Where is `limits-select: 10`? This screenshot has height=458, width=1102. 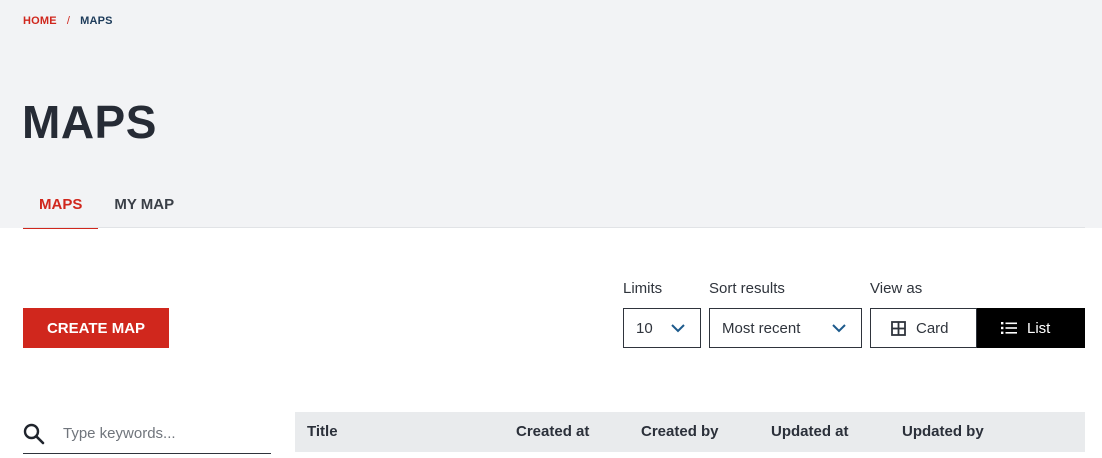
limits-select: 10 is located at coordinates (662, 328).